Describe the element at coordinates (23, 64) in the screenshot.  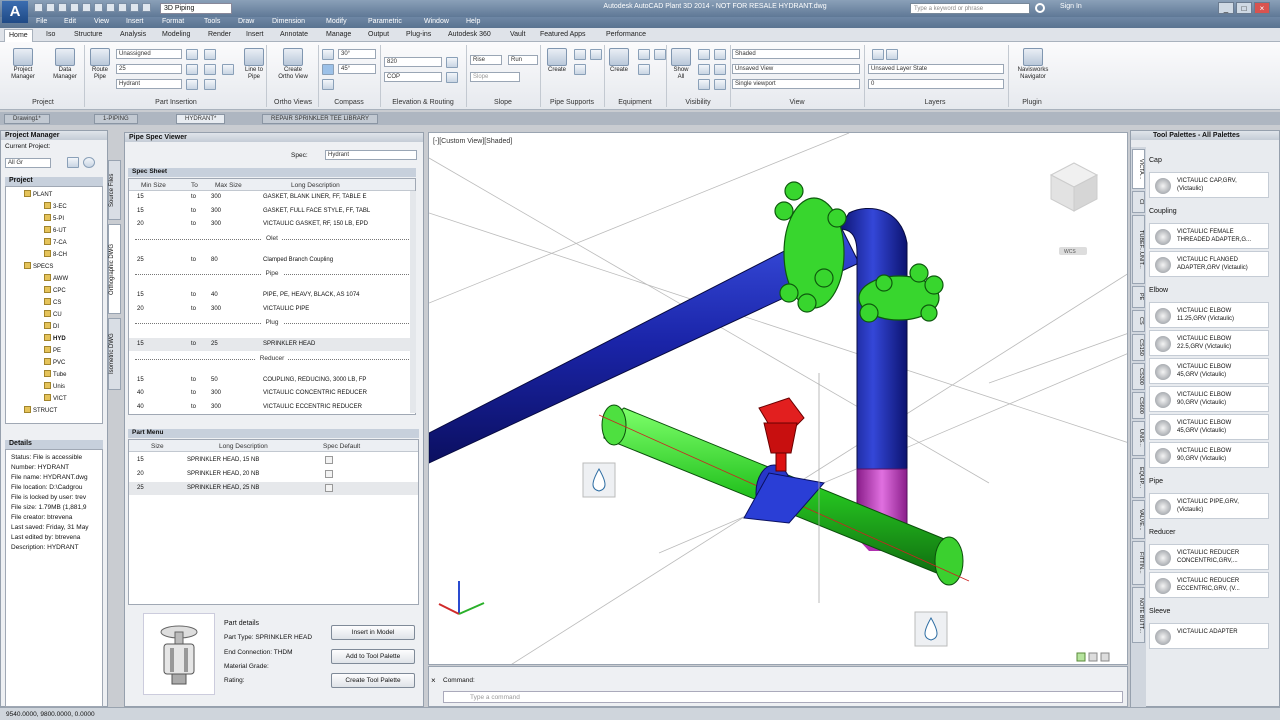
I see `project-manager-button: Project Manager` at that location.